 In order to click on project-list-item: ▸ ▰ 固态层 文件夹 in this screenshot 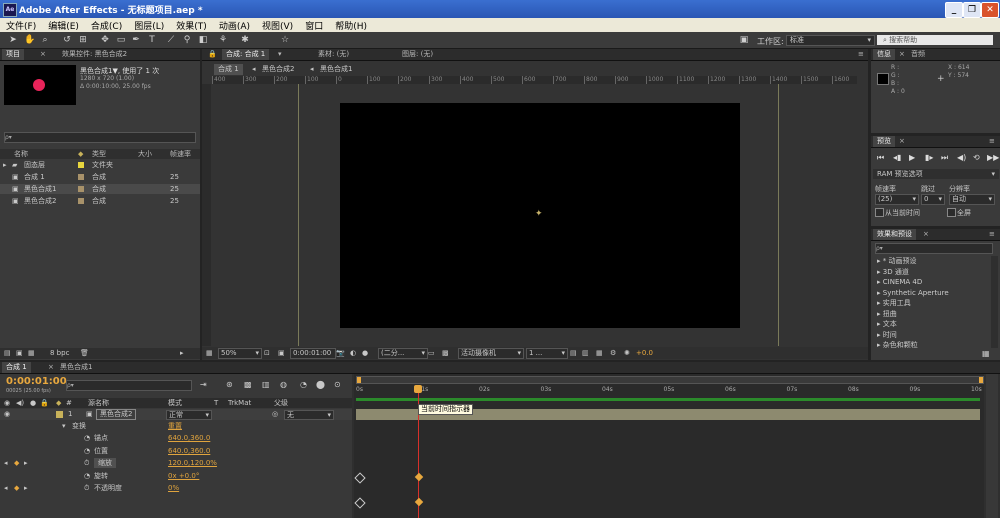, I will do `click(100, 165)`.